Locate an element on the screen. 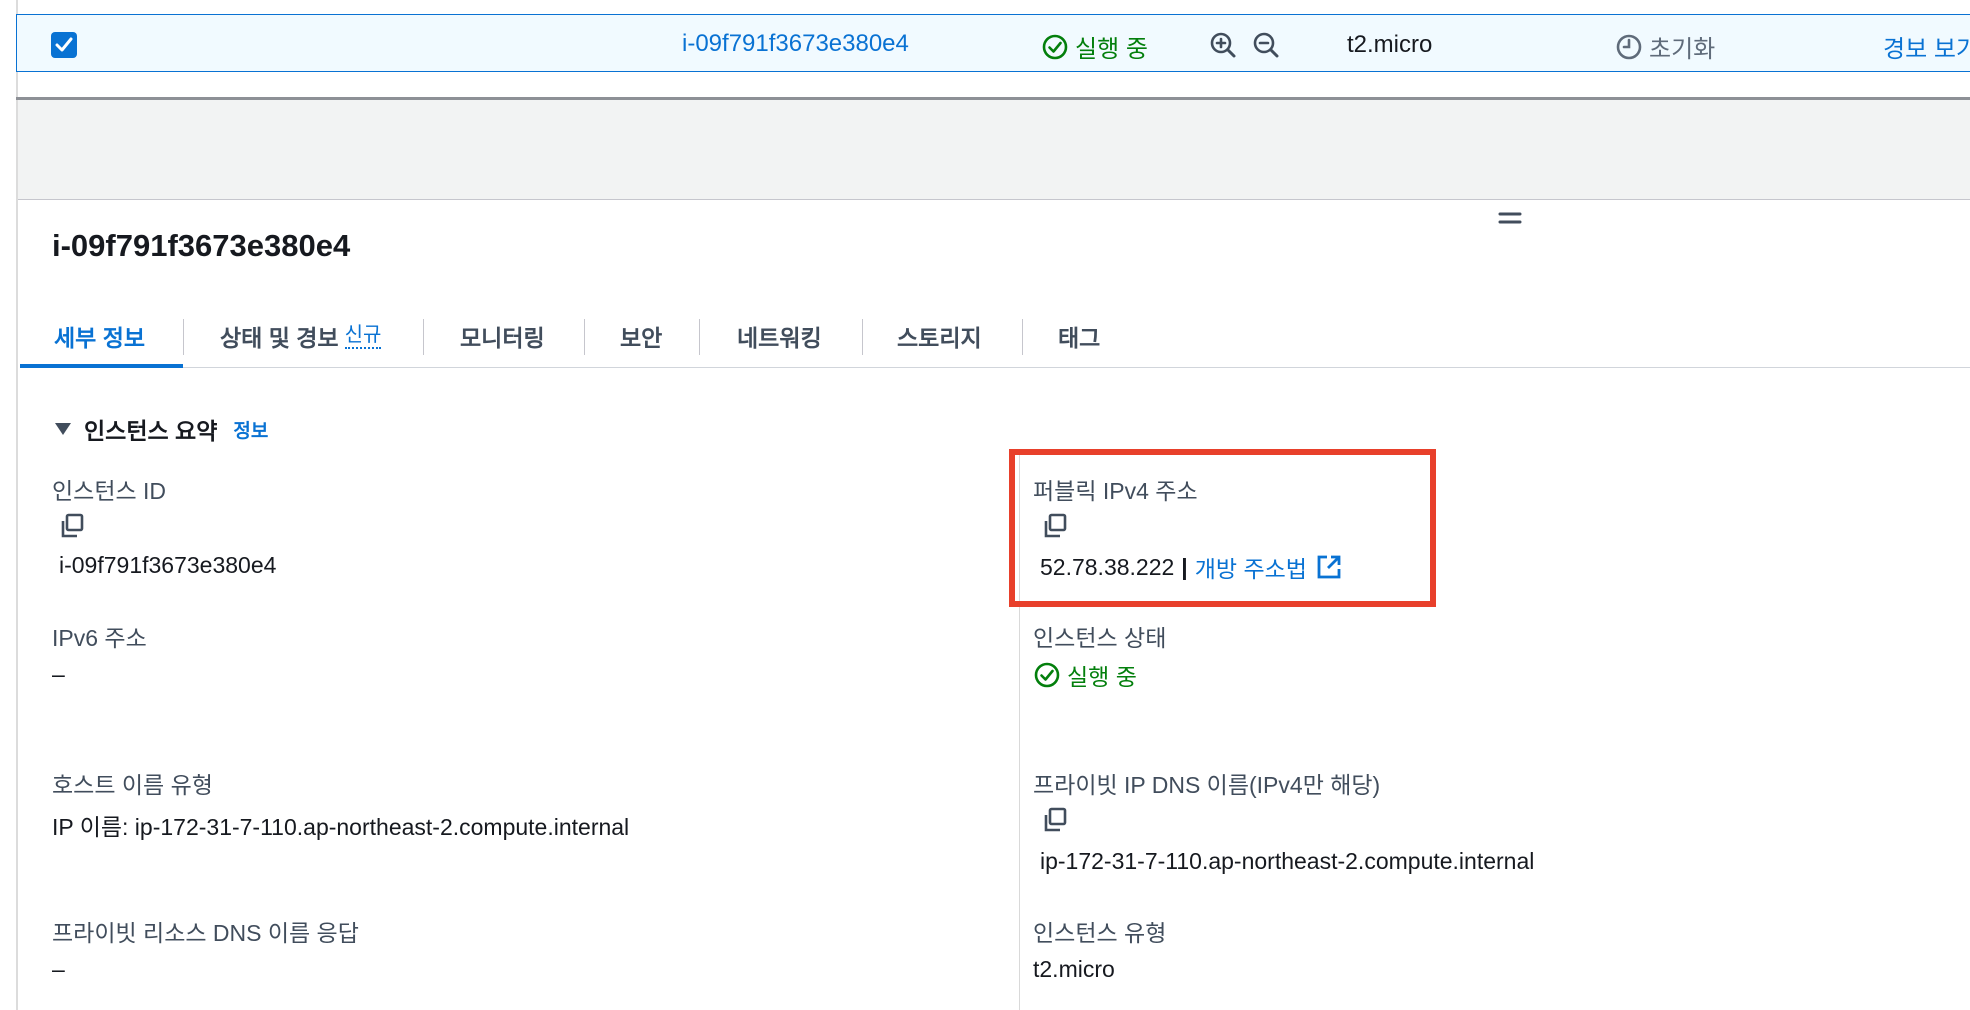 The image size is (1970, 1010). section-title: 인스턴스 요약 is located at coordinates (151, 431).